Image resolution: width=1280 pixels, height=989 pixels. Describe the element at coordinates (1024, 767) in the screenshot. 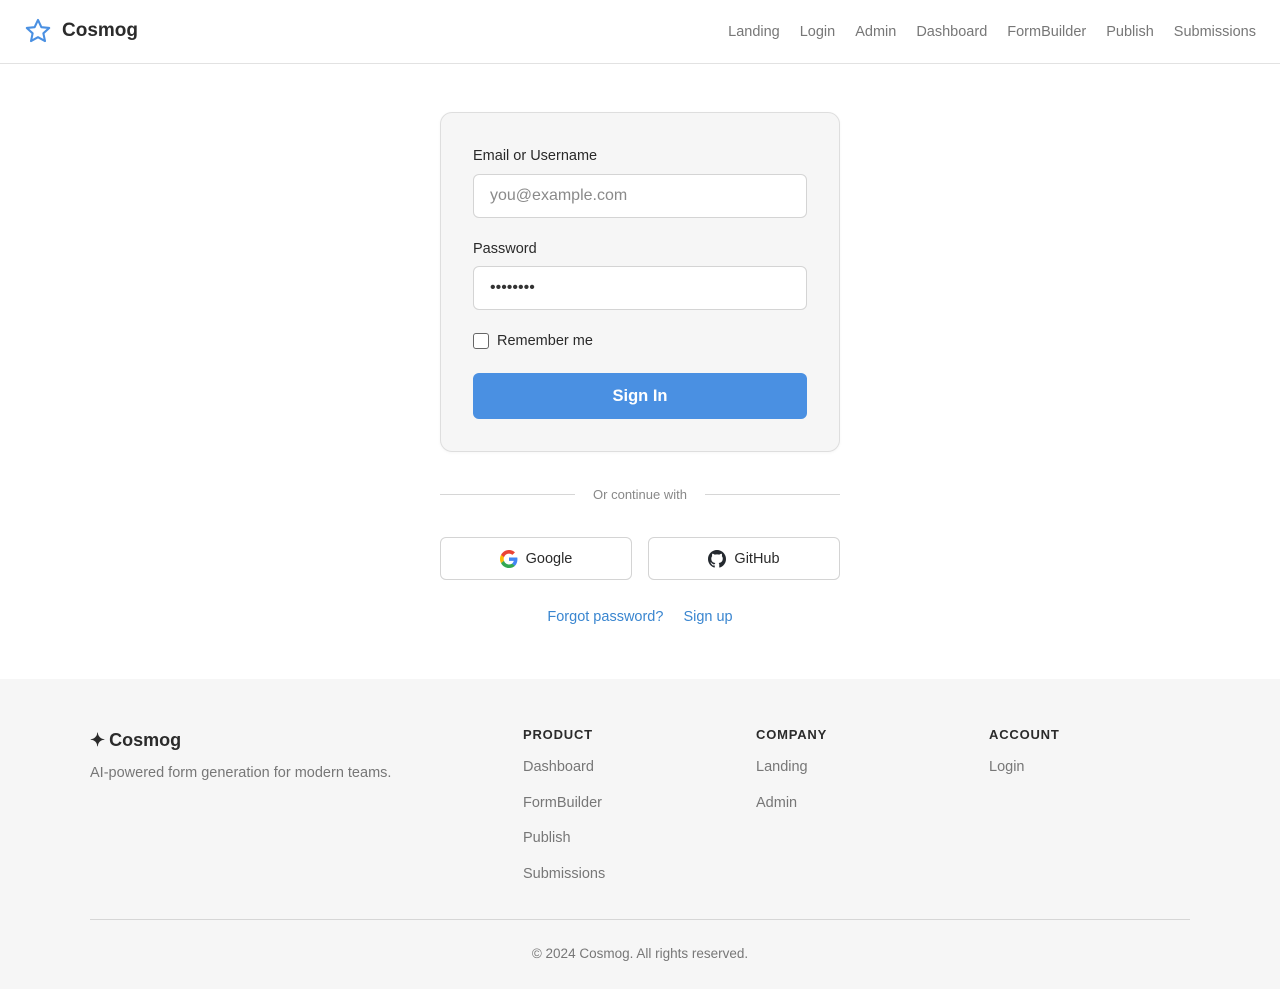

I see `footer-link-login: Login` at that location.